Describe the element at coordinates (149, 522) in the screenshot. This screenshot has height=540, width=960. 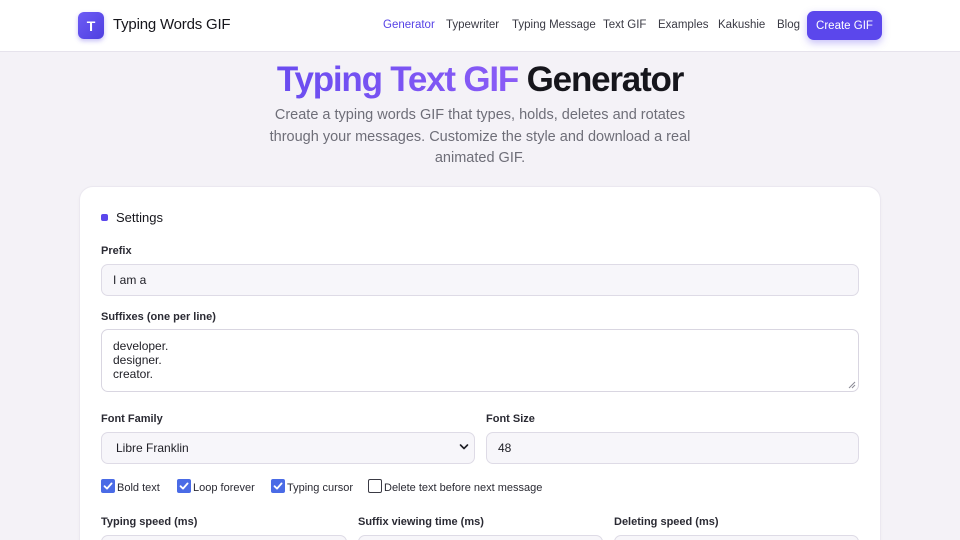
I see `typing-speed-label: Typing speed (ms)` at that location.